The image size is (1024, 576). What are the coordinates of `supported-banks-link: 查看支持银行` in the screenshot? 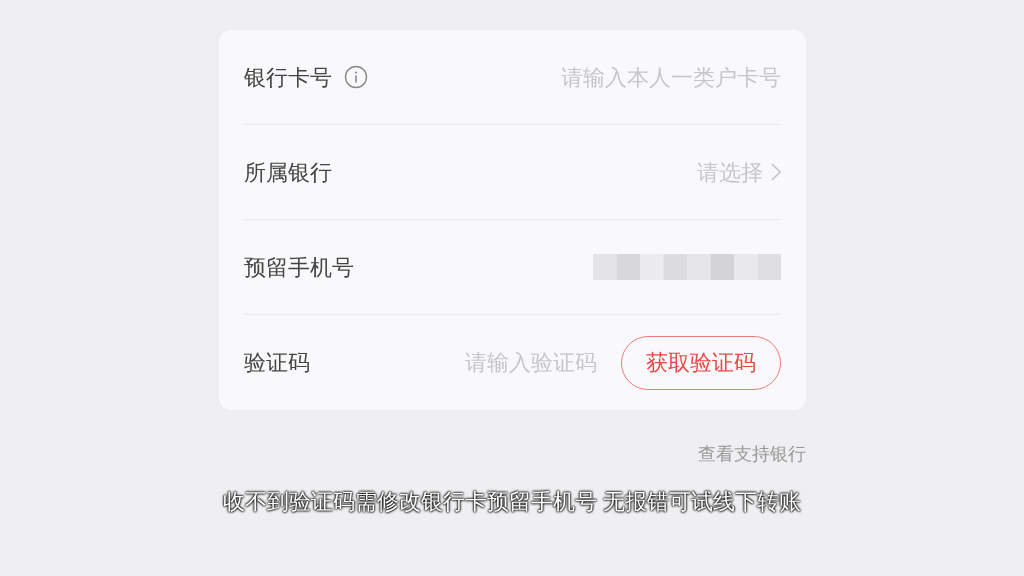 It's located at (751, 453).